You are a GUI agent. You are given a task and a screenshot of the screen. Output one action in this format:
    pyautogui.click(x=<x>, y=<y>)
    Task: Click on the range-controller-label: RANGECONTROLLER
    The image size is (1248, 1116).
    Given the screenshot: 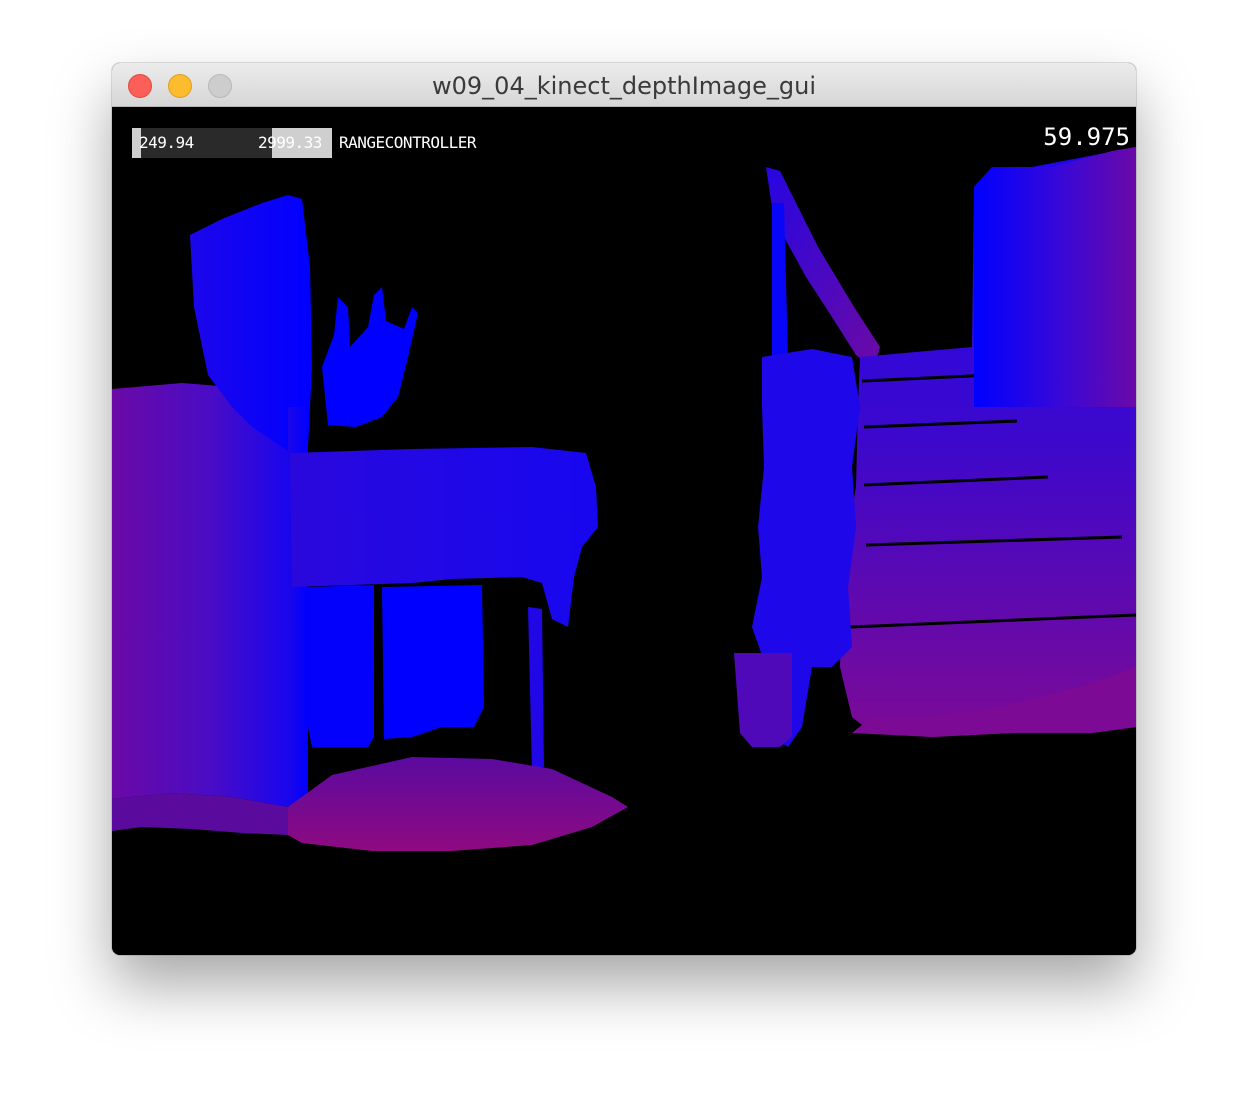 What is the action you would take?
    pyautogui.click(x=408, y=142)
    